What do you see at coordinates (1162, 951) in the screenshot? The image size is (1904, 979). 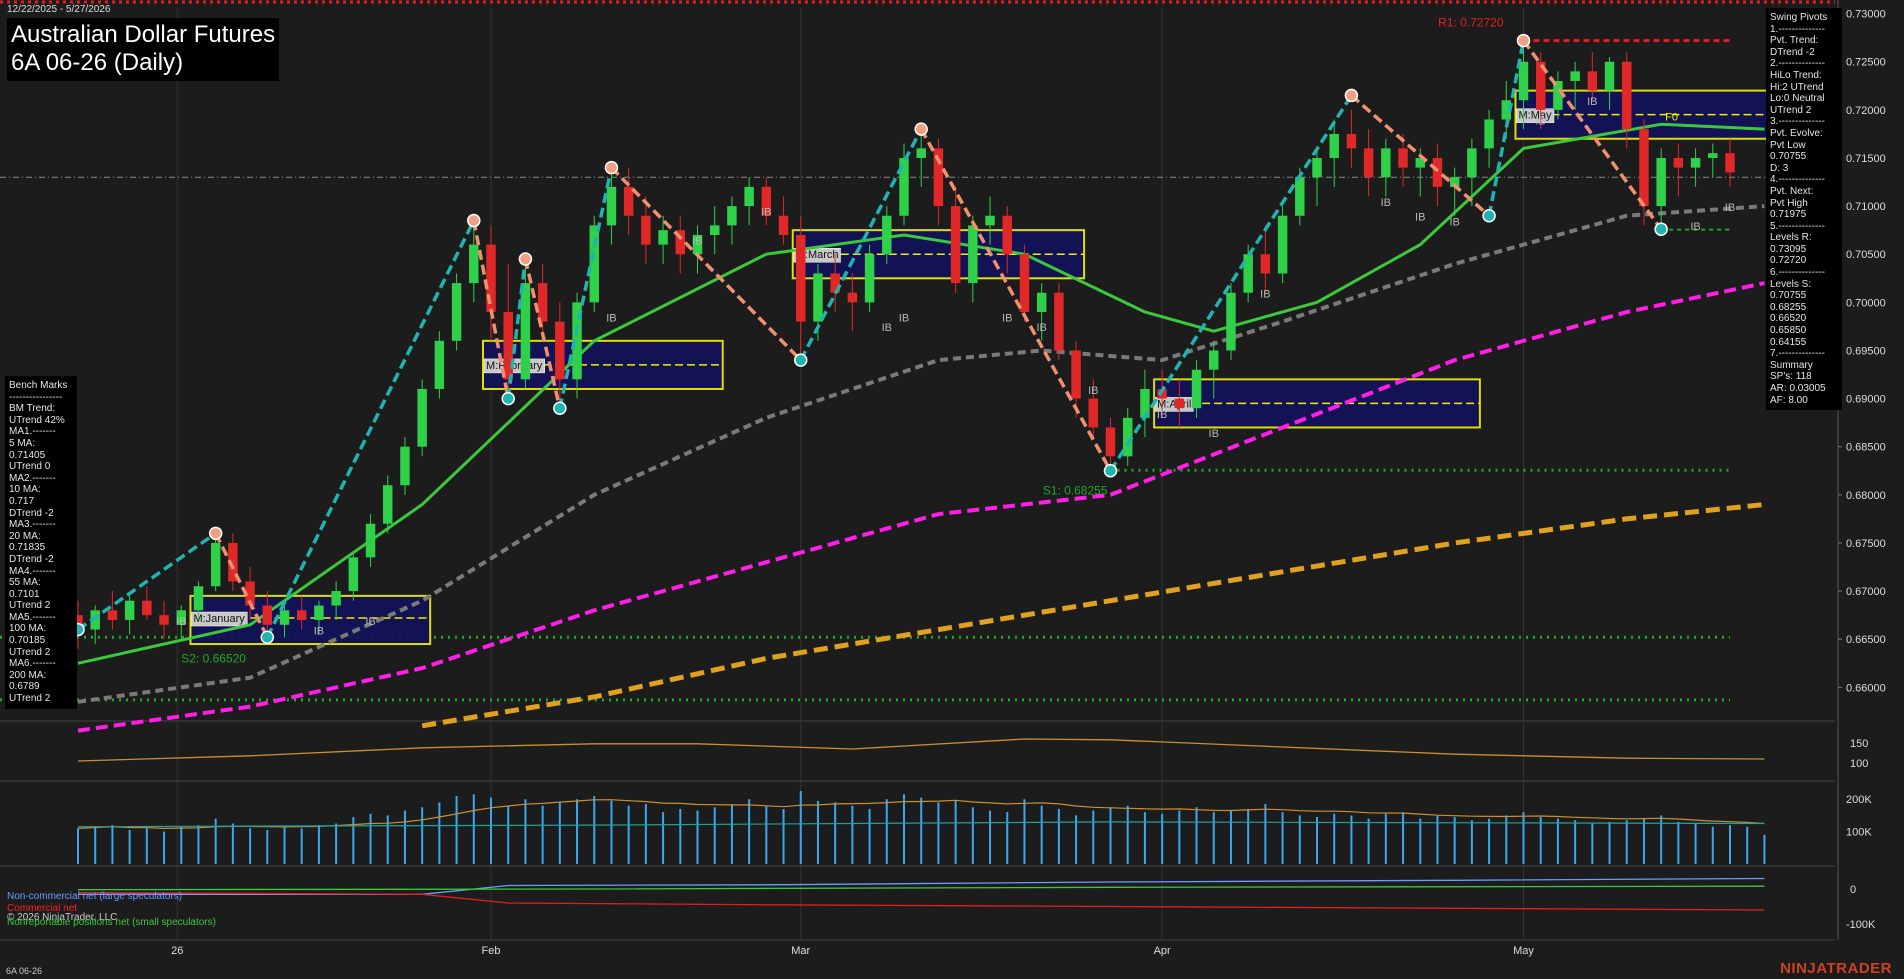 I see `x-tick-label: Apr` at bounding box center [1162, 951].